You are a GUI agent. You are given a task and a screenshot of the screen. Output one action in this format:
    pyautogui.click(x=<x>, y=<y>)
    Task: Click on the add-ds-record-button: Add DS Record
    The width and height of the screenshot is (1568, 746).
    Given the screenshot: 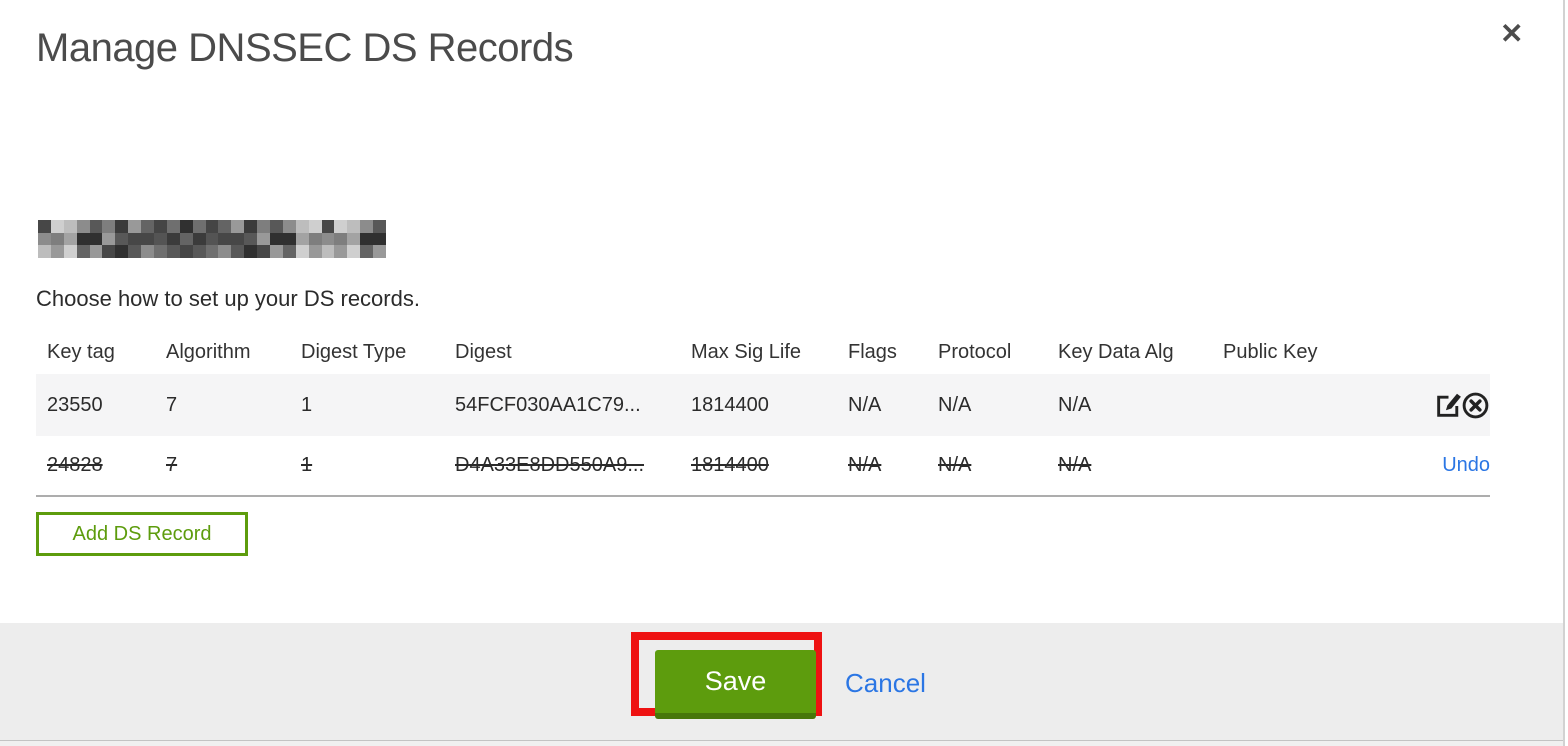 What is the action you would take?
    pyautogui.click(x=142, y=534)
    